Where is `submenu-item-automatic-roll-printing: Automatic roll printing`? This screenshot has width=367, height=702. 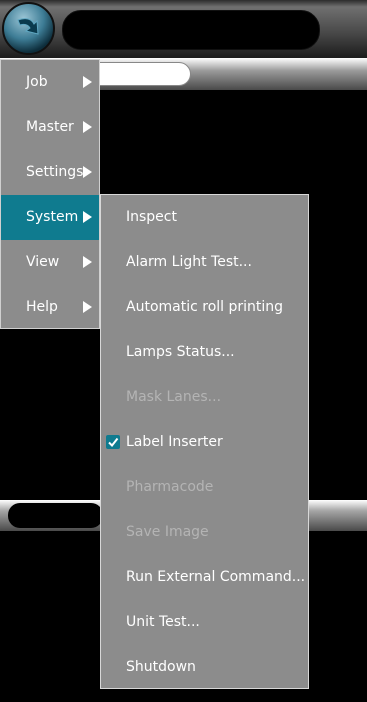 submenu-item-automatic-roll-printing: Automatic roll printing is located at coordinates (204, 307).